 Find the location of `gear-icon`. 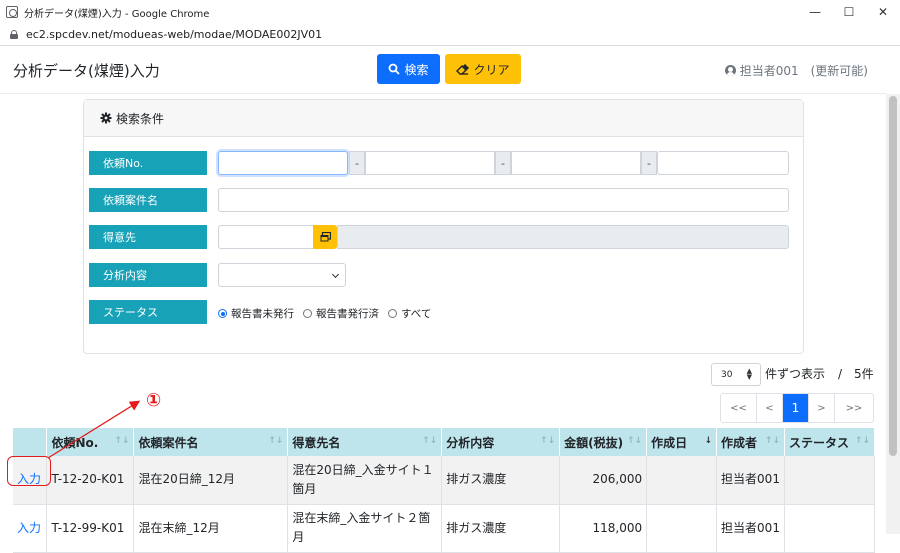

gear-icon is located at coordinates (106, 118).